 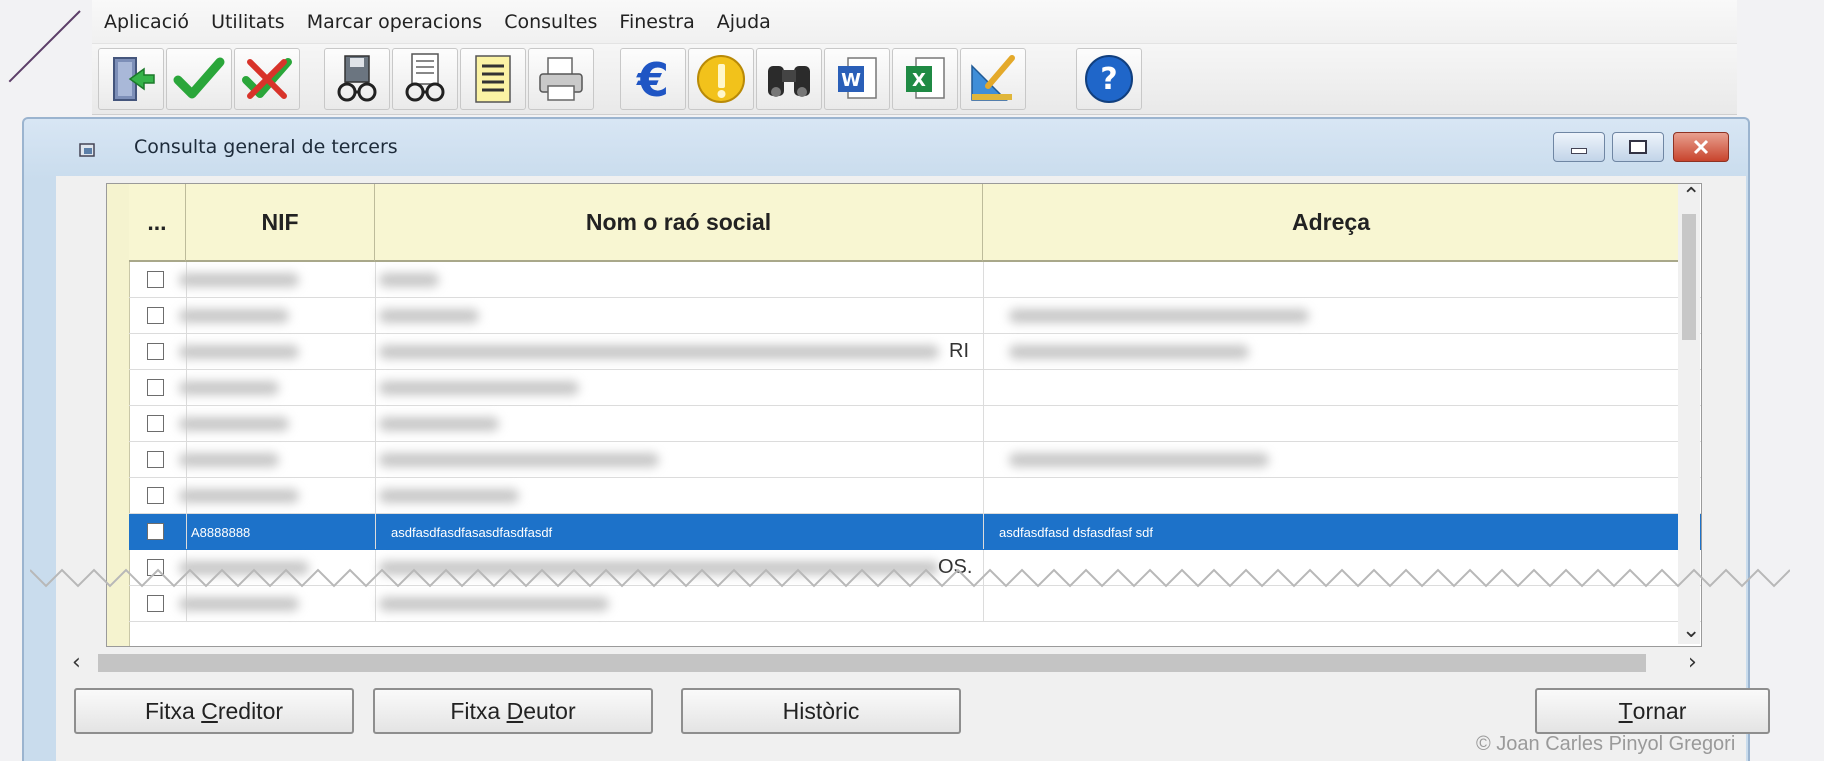 I want to click on excel-export-button: X, so click(x=925, y=79).